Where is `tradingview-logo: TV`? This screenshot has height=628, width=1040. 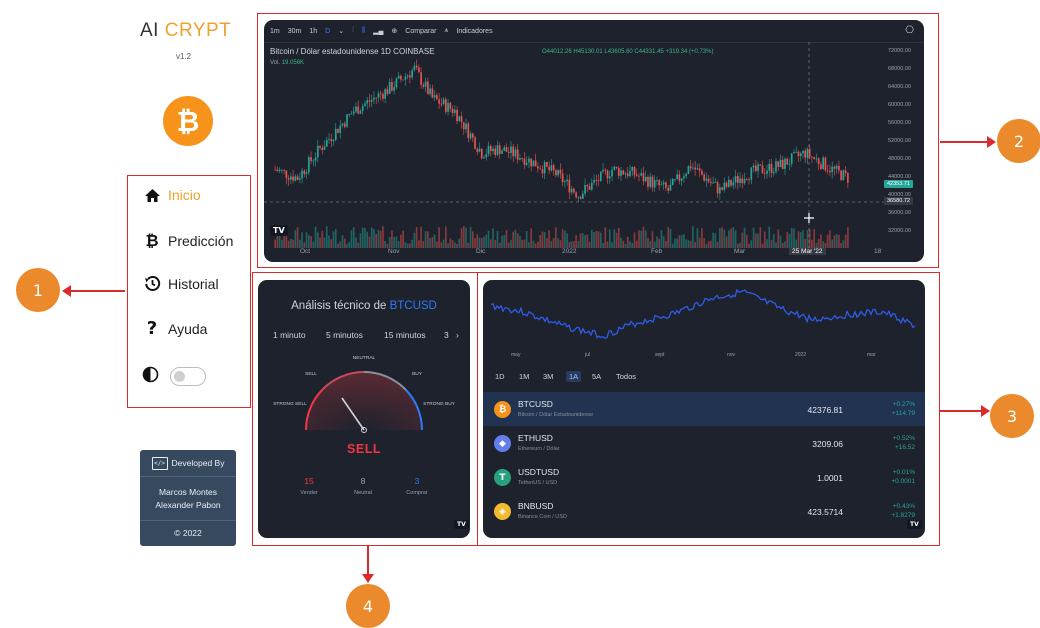 tradingview-logo: TV is located at coordinates (279, 230).